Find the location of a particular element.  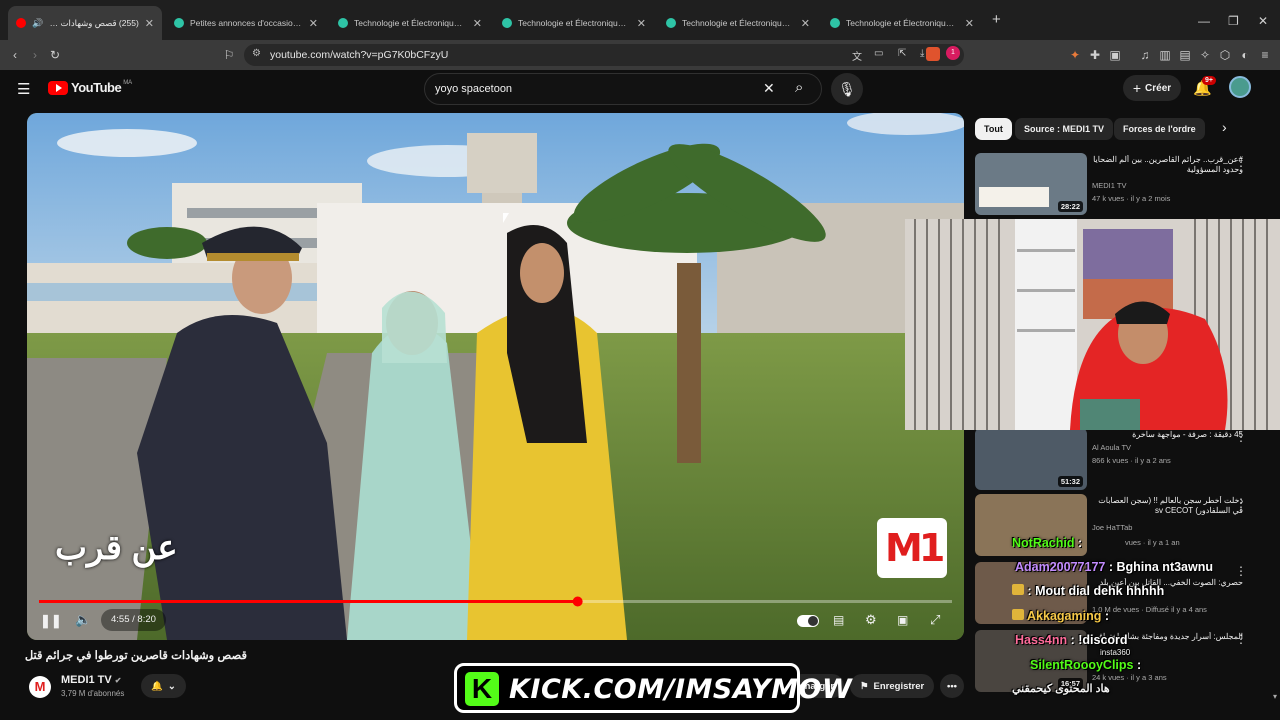

duration-badge: 28:22 is located at coordinates (1070, 206).